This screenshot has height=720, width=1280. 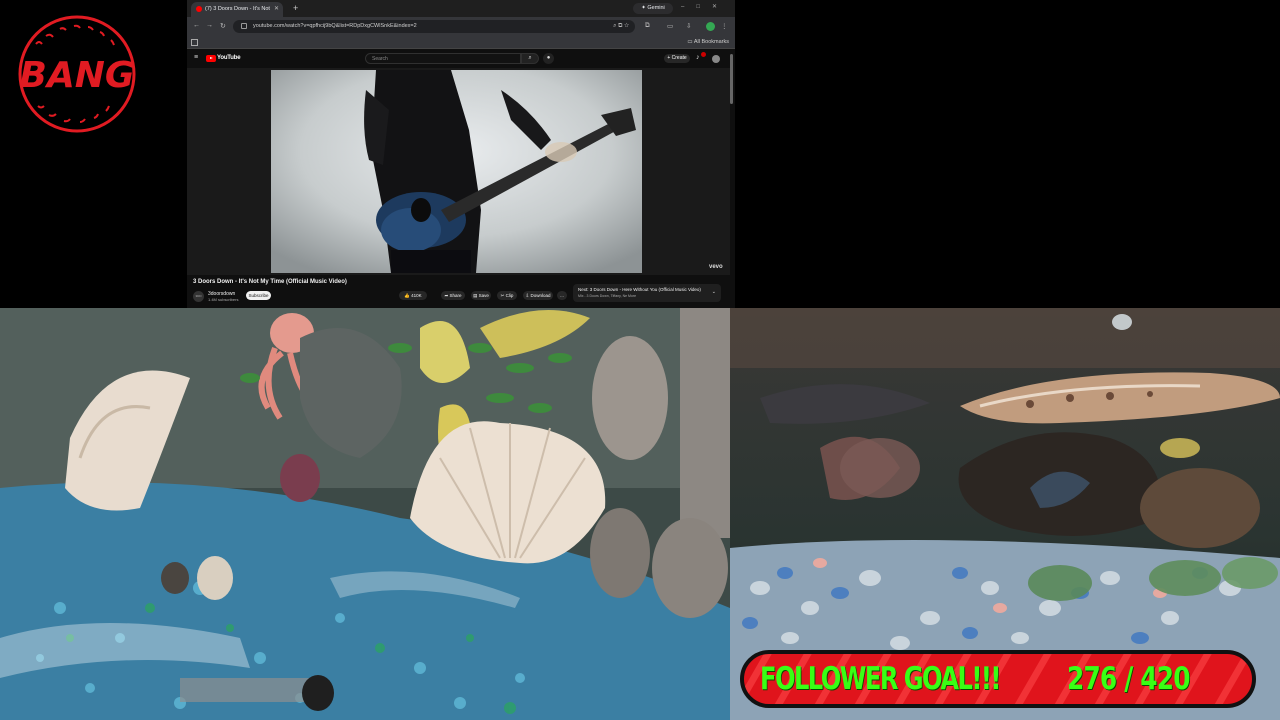 I want to click on bell-icon: ♪, so click(x=698, y=57).